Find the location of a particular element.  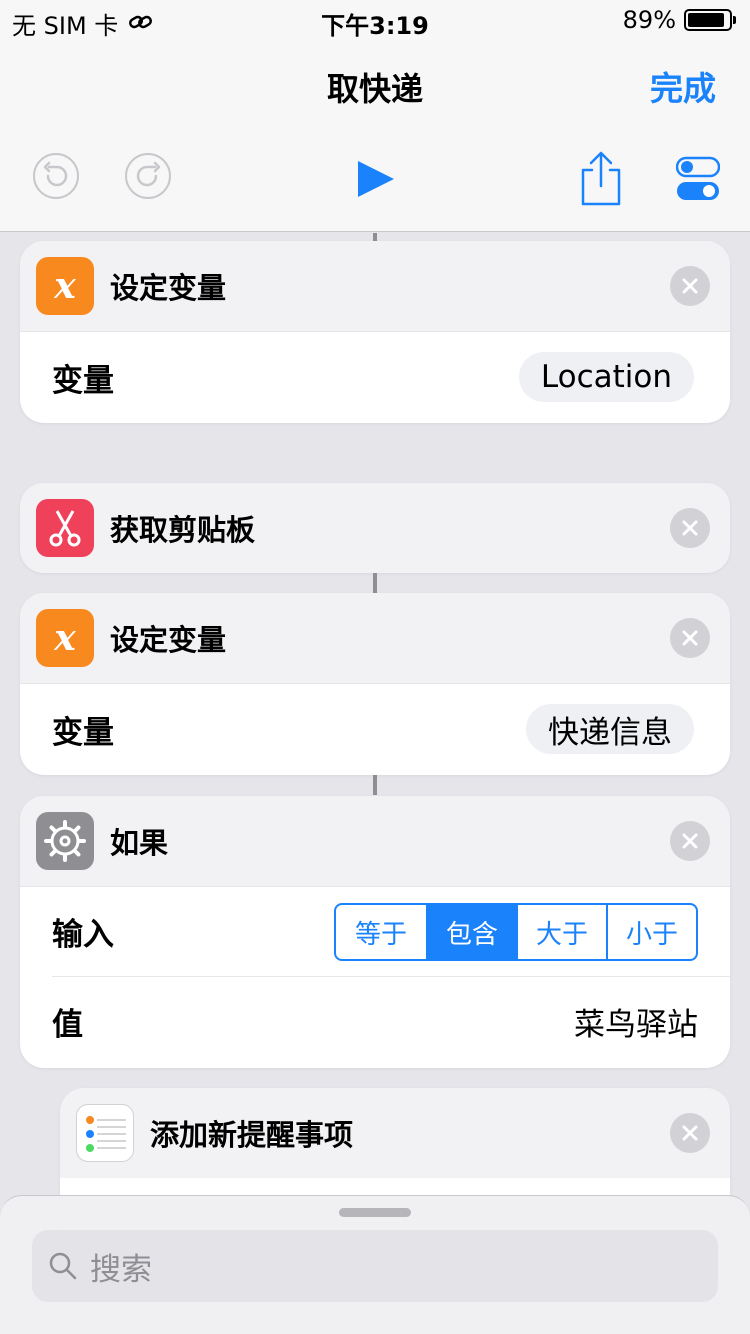

segment-greater-than: 大于 is located at coordinates (561, 932).